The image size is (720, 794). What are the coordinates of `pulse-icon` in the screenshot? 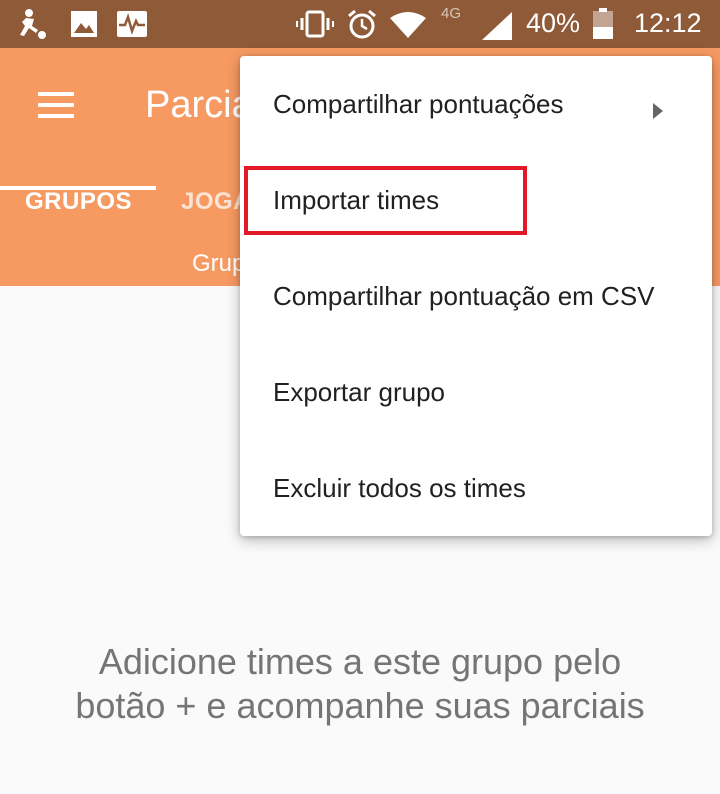 It's located at (132, 26).